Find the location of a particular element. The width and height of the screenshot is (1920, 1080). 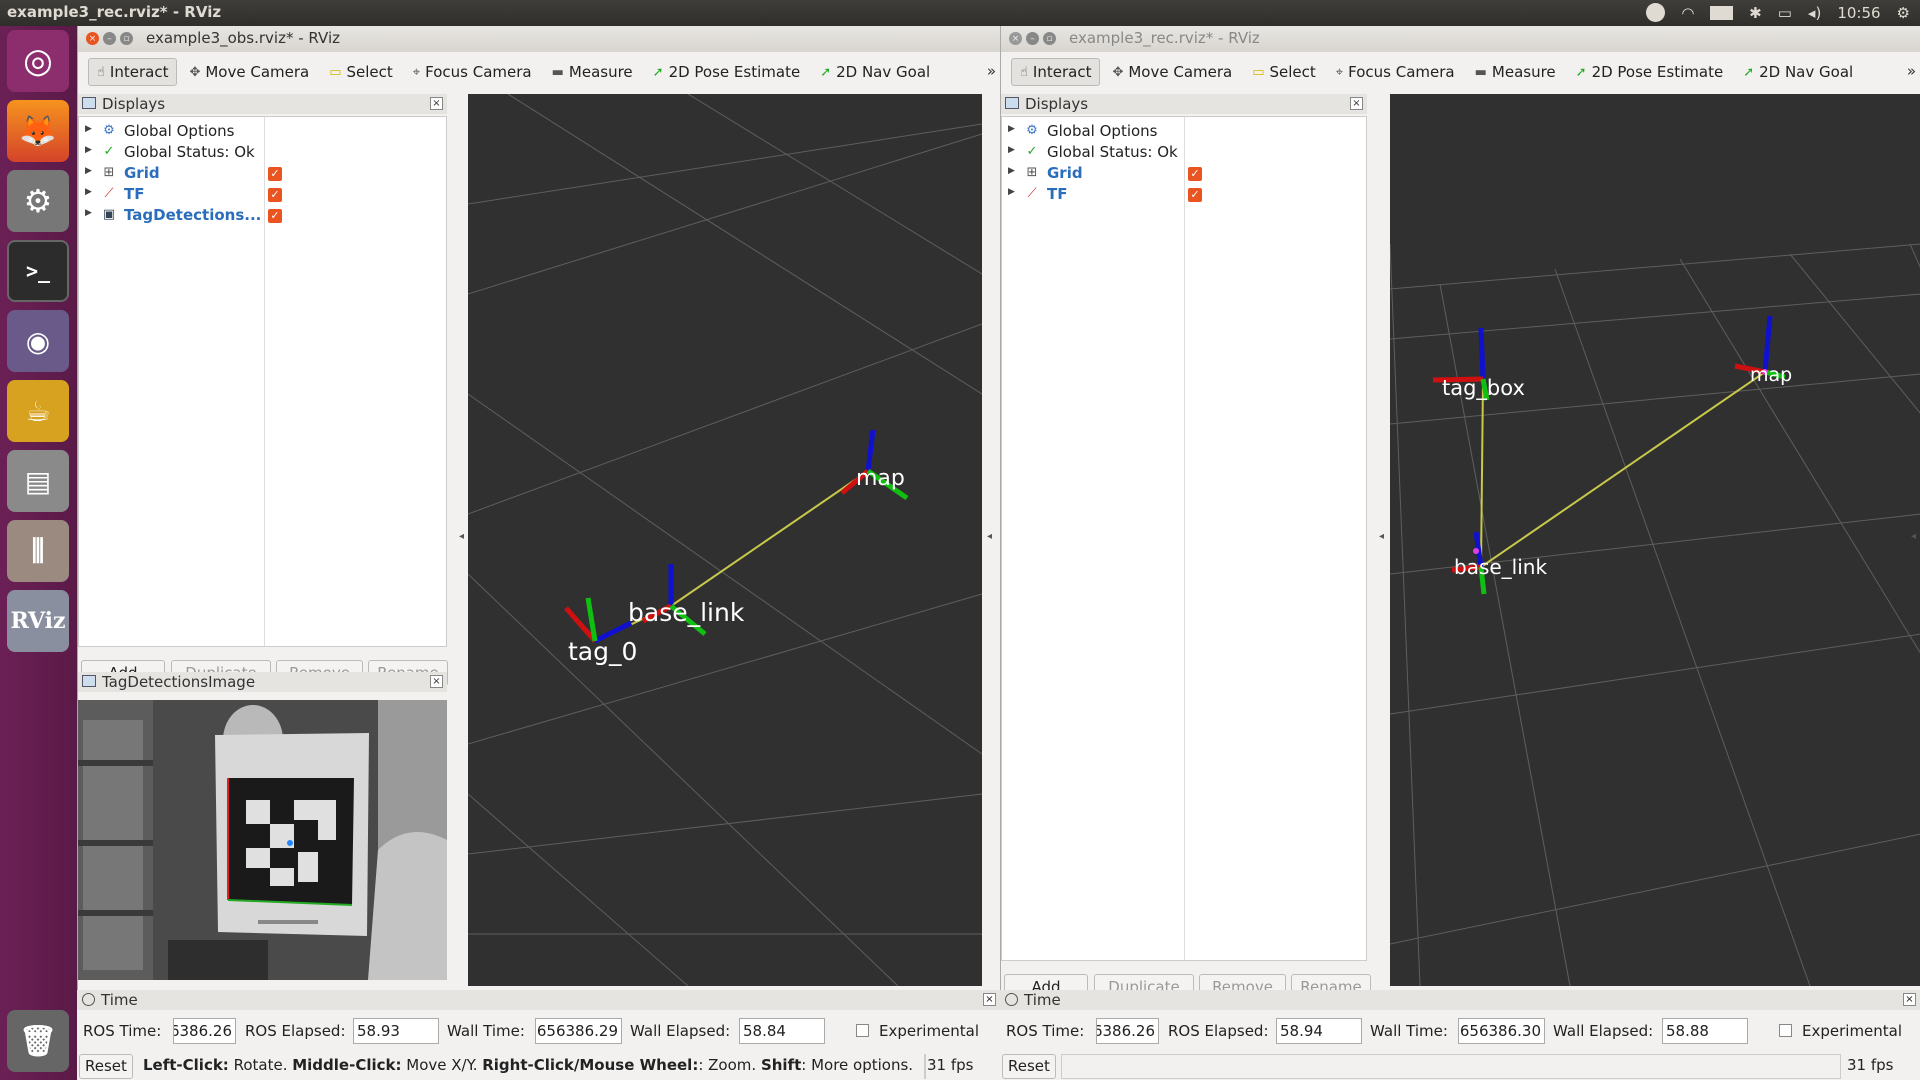

wall-time-field: 1656386.29 is located at coordinates (578, 1031).